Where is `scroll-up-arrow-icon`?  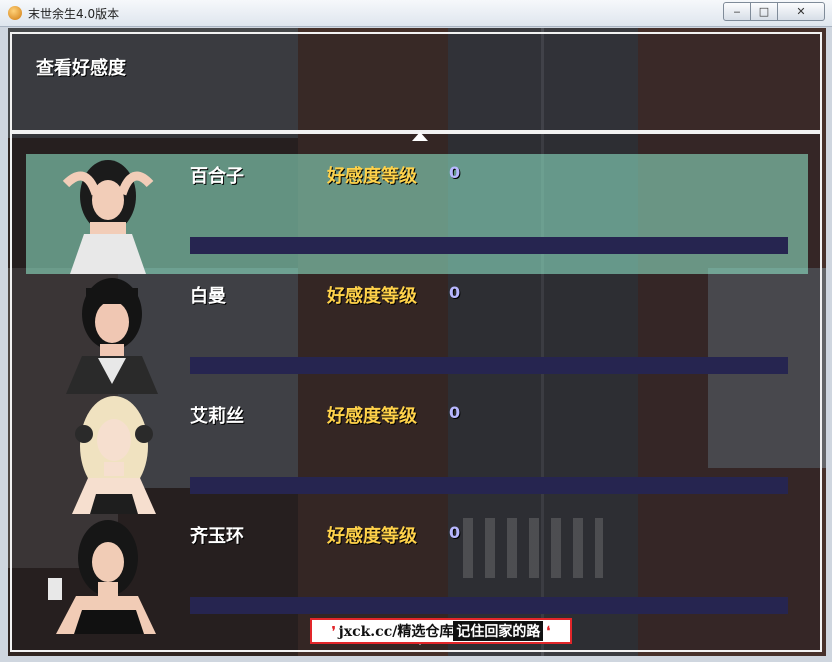
scroll-up-arrow-icon is located at coordinates (420, 136).